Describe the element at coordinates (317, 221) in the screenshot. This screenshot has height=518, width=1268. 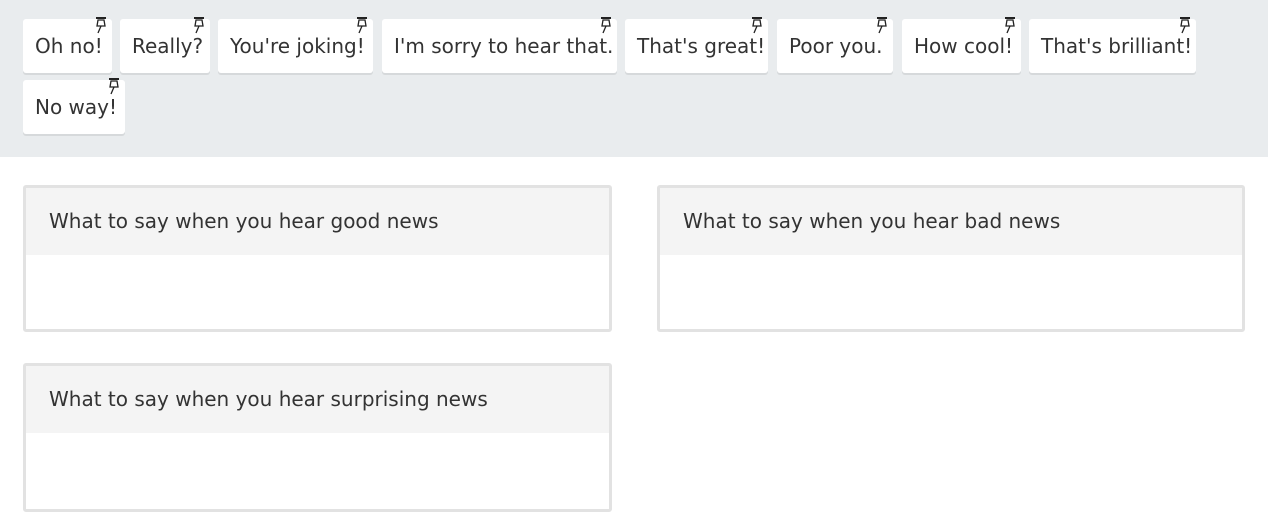
I see `category-title: What to say when you hear good news` at that location.